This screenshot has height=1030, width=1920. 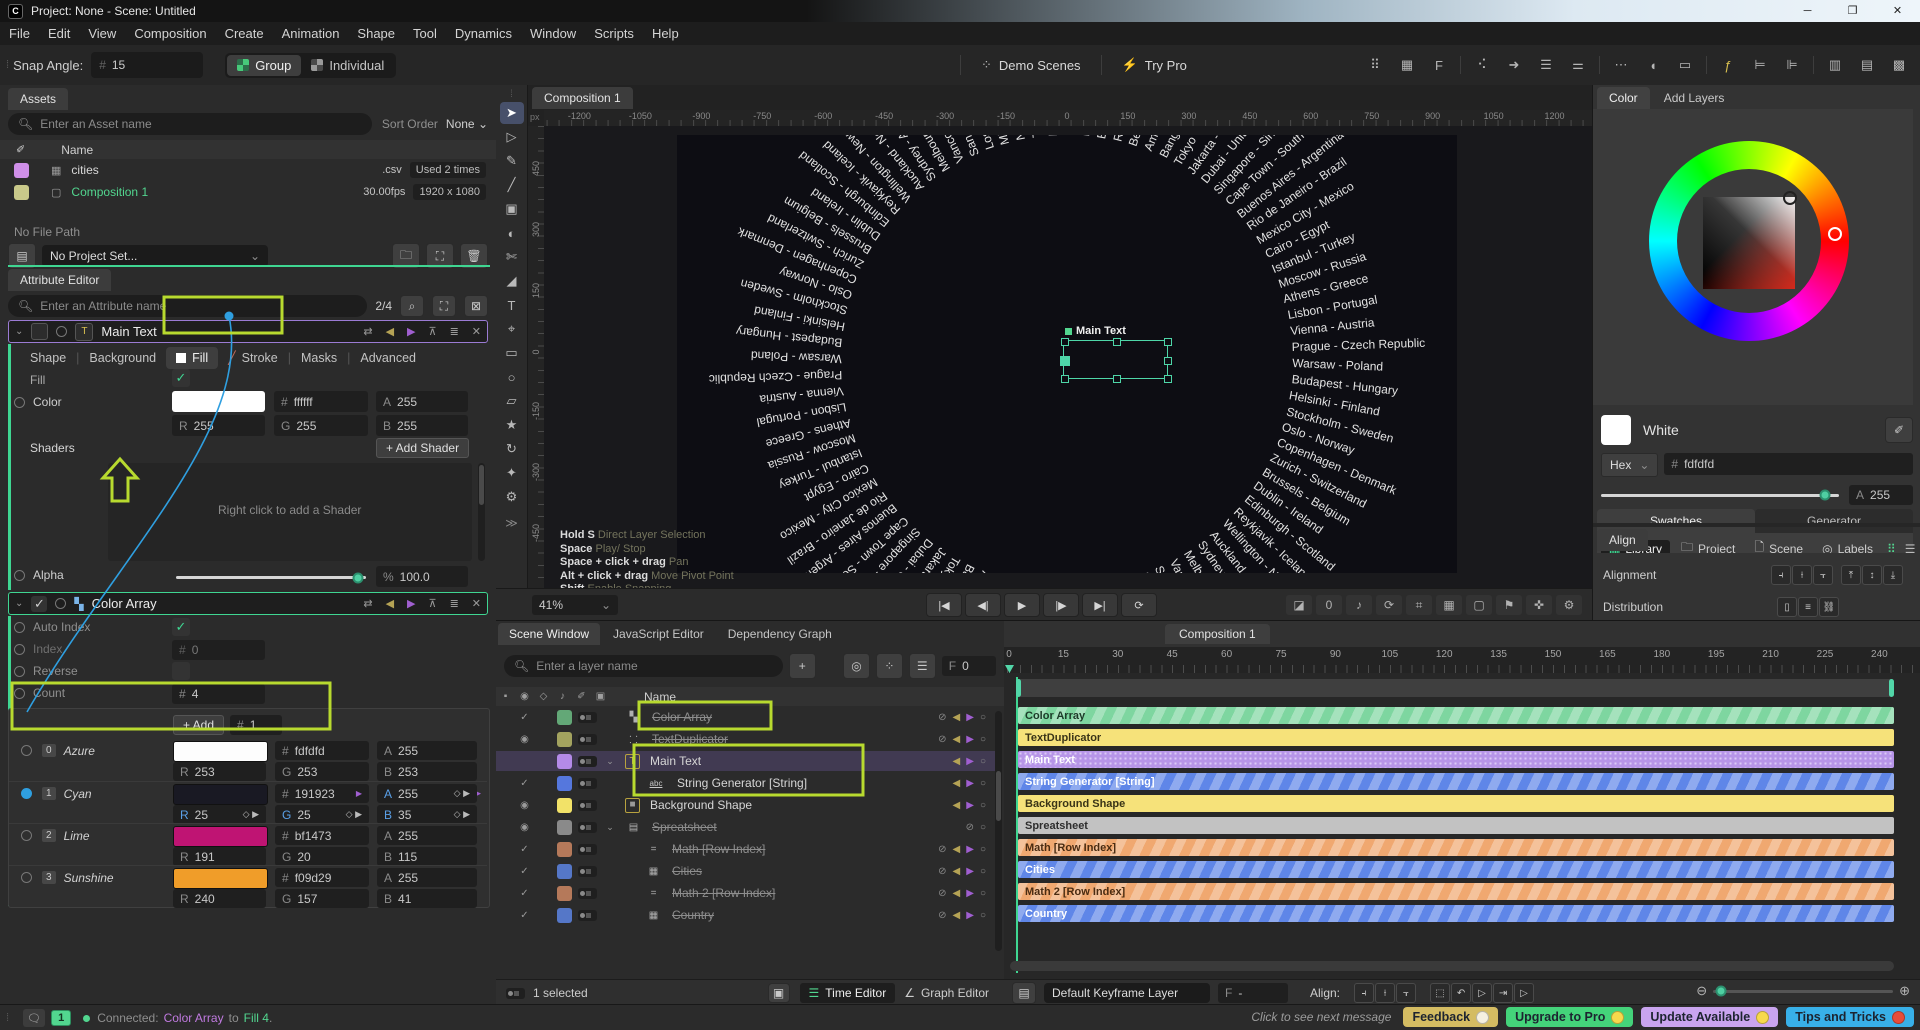 I want to click on fill-b-field: B 255, so click(x=422, y=425).